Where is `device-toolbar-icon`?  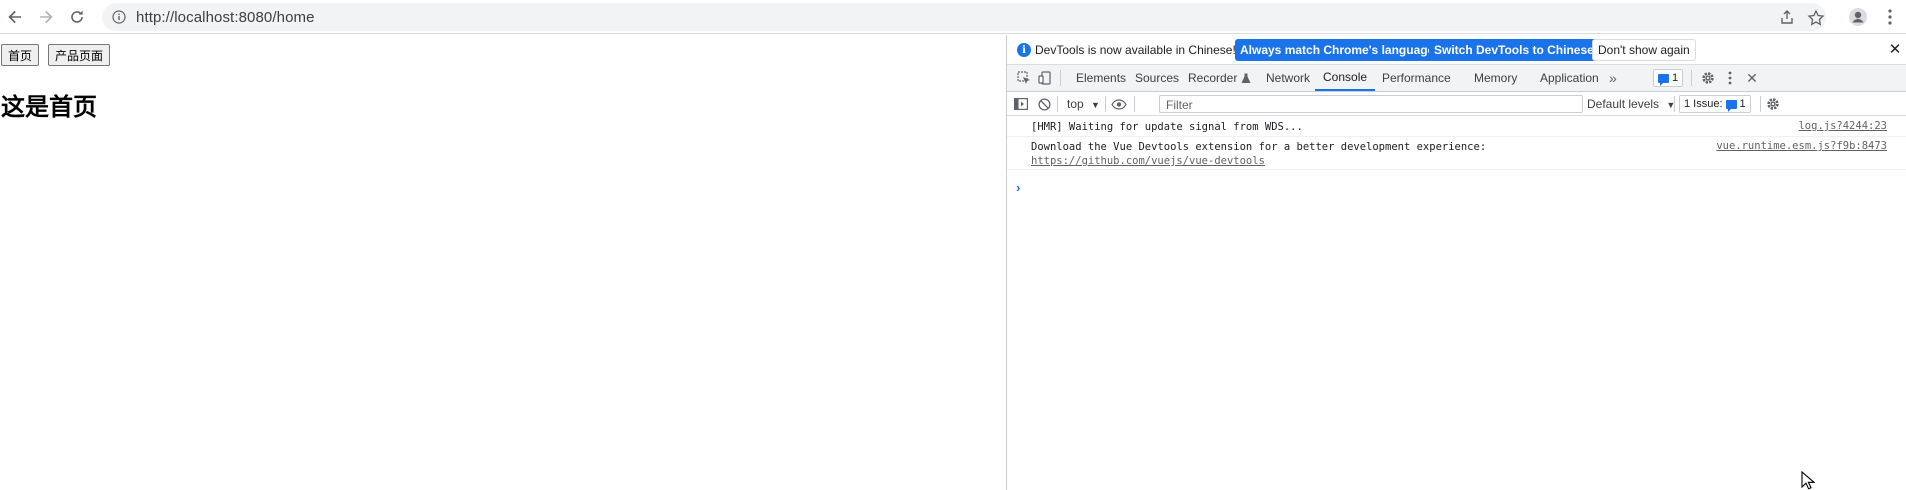 device-toolbar-icon is located at coordinates (1045, 78).